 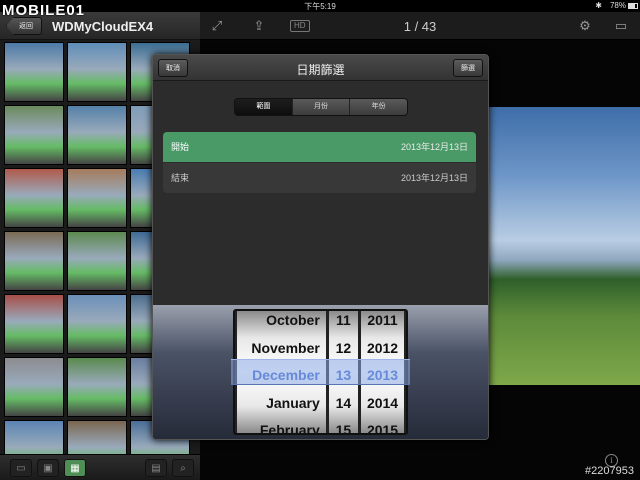 I want to click on battery-icon, so click(x=633, y=6).